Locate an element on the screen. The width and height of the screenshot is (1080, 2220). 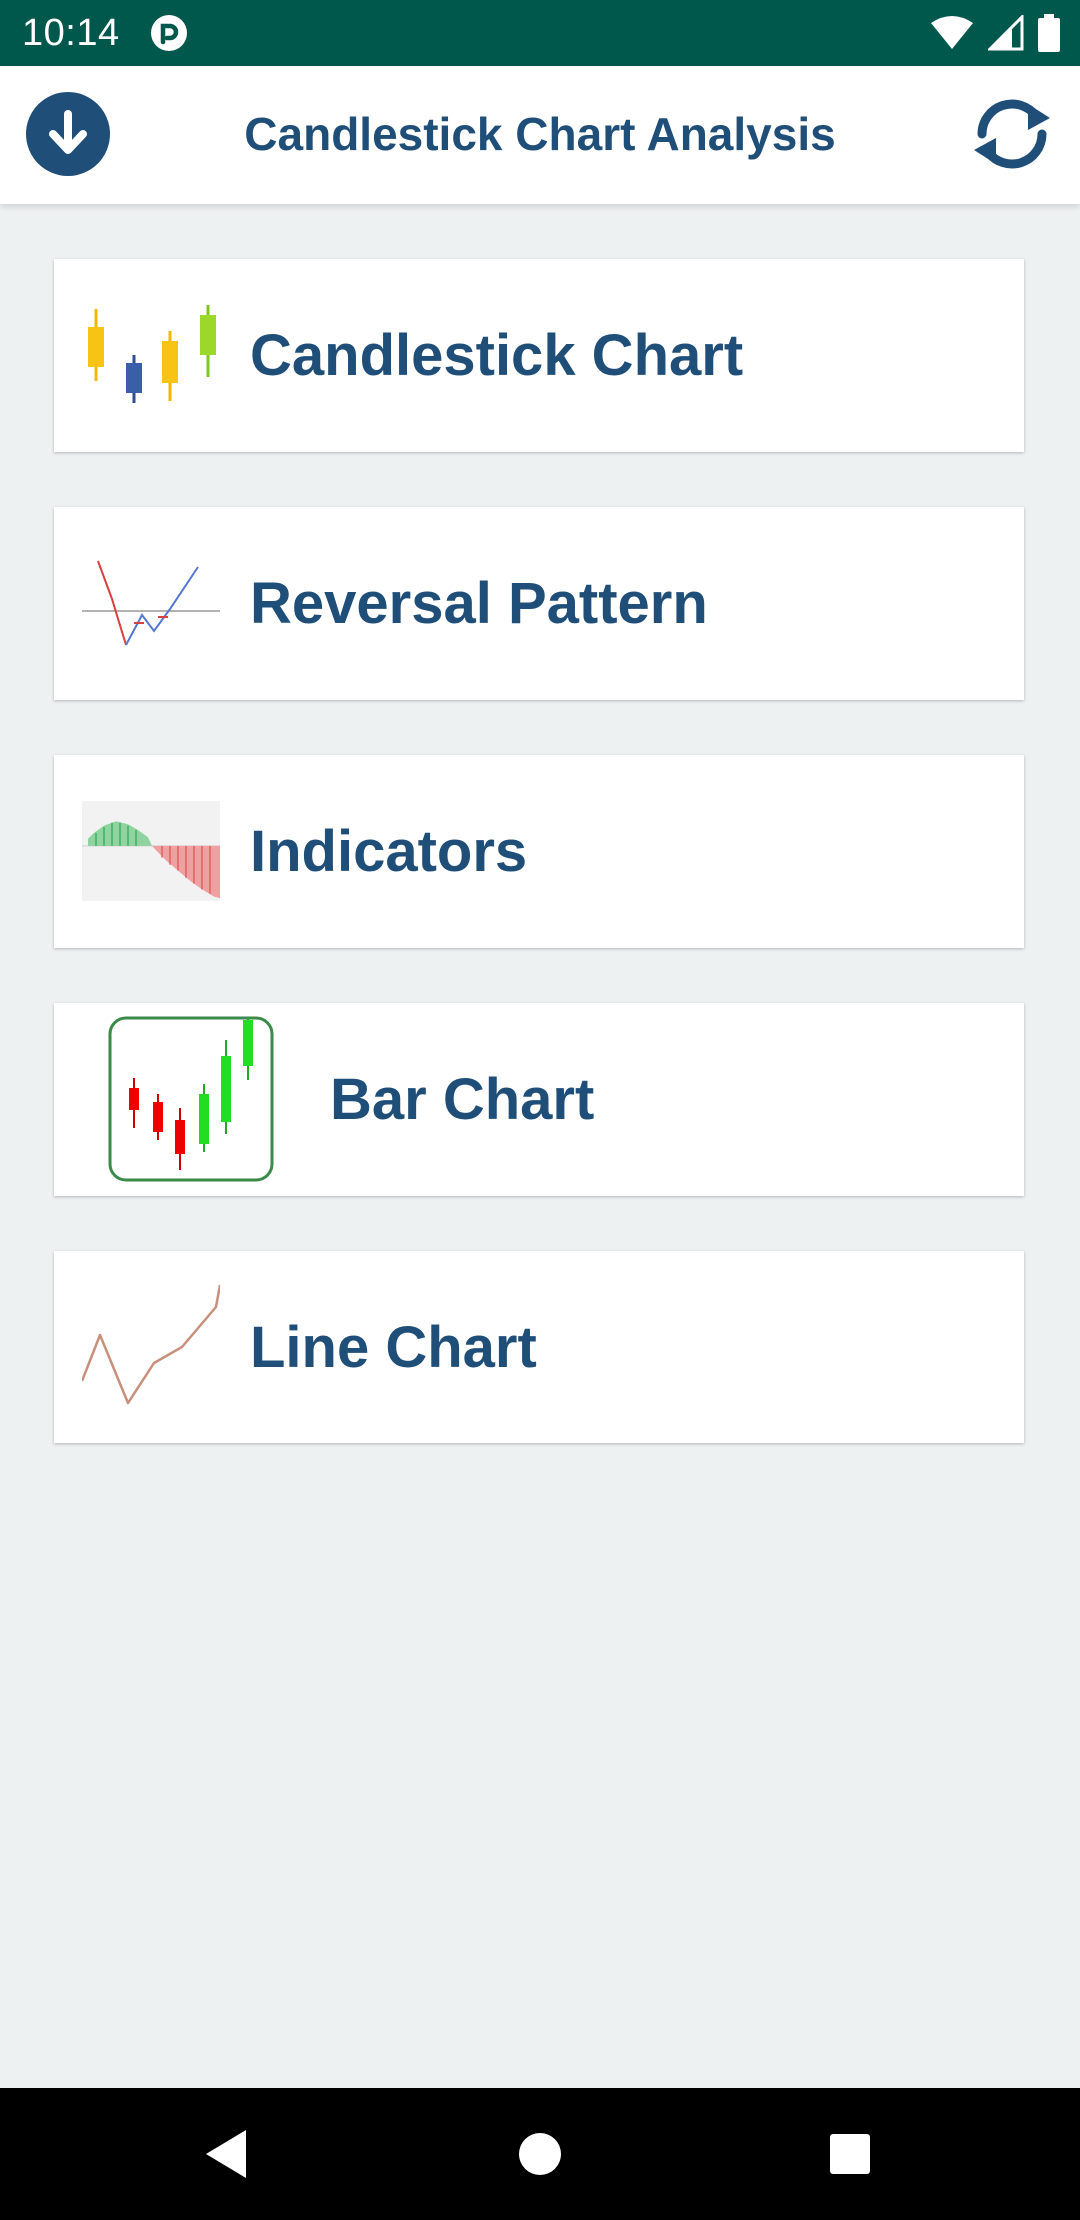
menu-item-bar-chart: Bar Chart is located at coordinates (539, 1099).